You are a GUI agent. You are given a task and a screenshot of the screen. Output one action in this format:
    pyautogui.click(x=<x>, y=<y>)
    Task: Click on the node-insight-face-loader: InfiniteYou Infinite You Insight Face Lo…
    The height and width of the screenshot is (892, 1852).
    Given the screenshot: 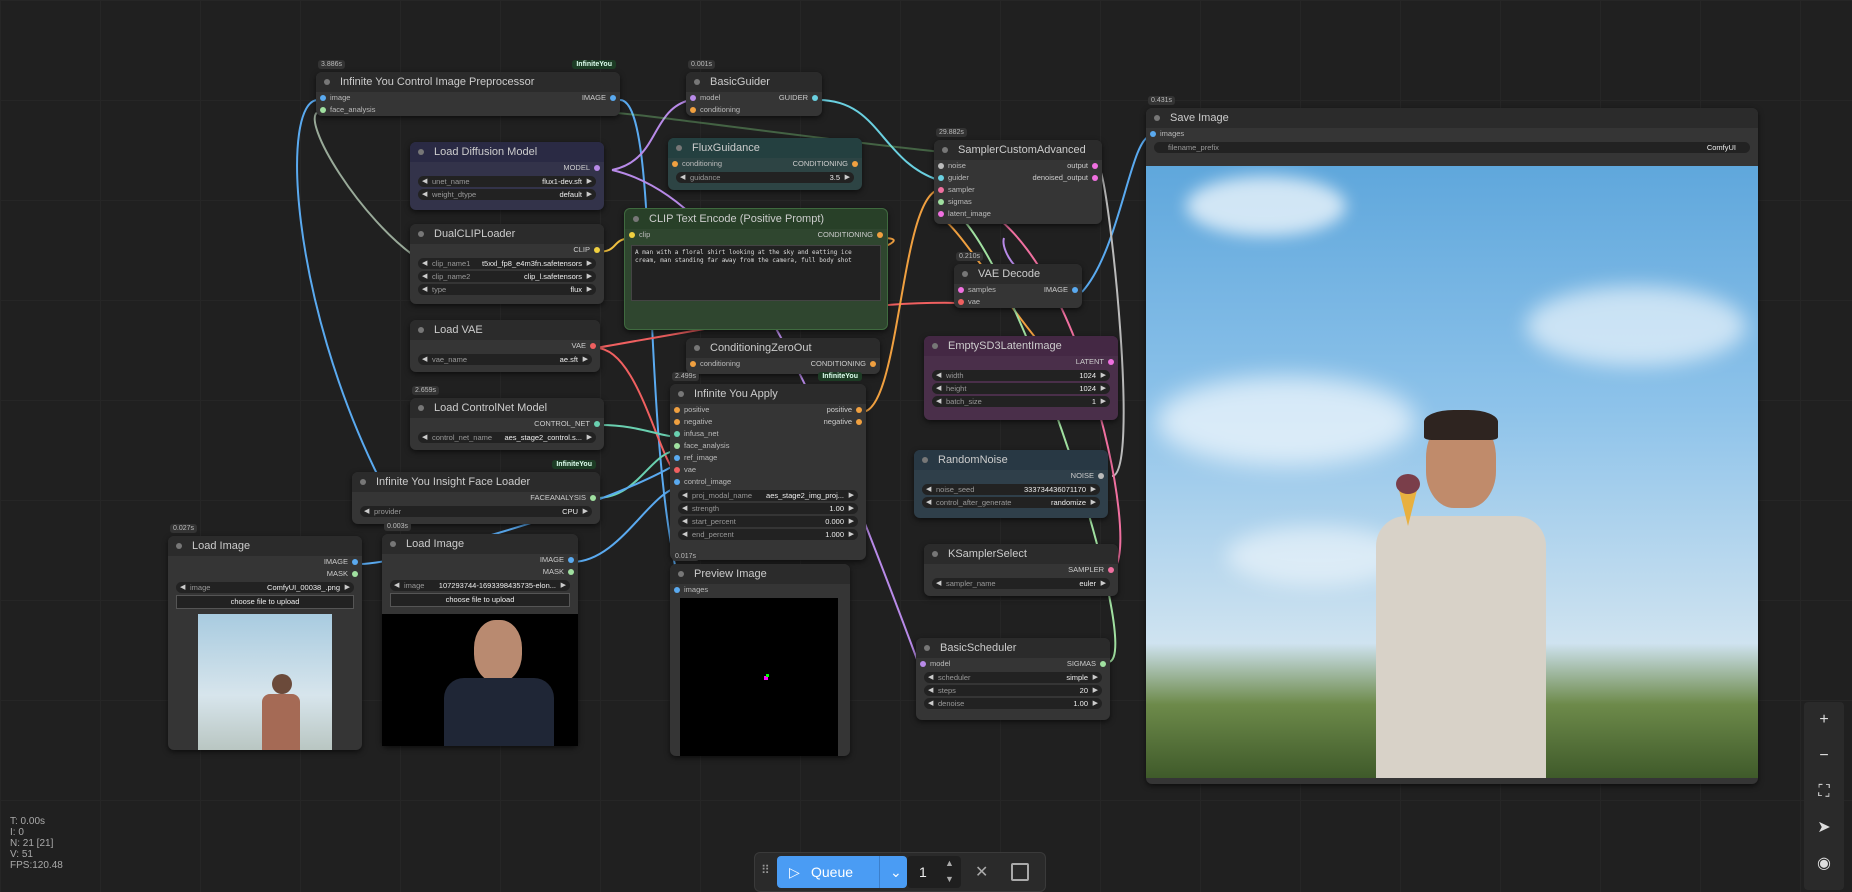 What is the action you would take?
    pyautogui.click(x=476, y=492)
    